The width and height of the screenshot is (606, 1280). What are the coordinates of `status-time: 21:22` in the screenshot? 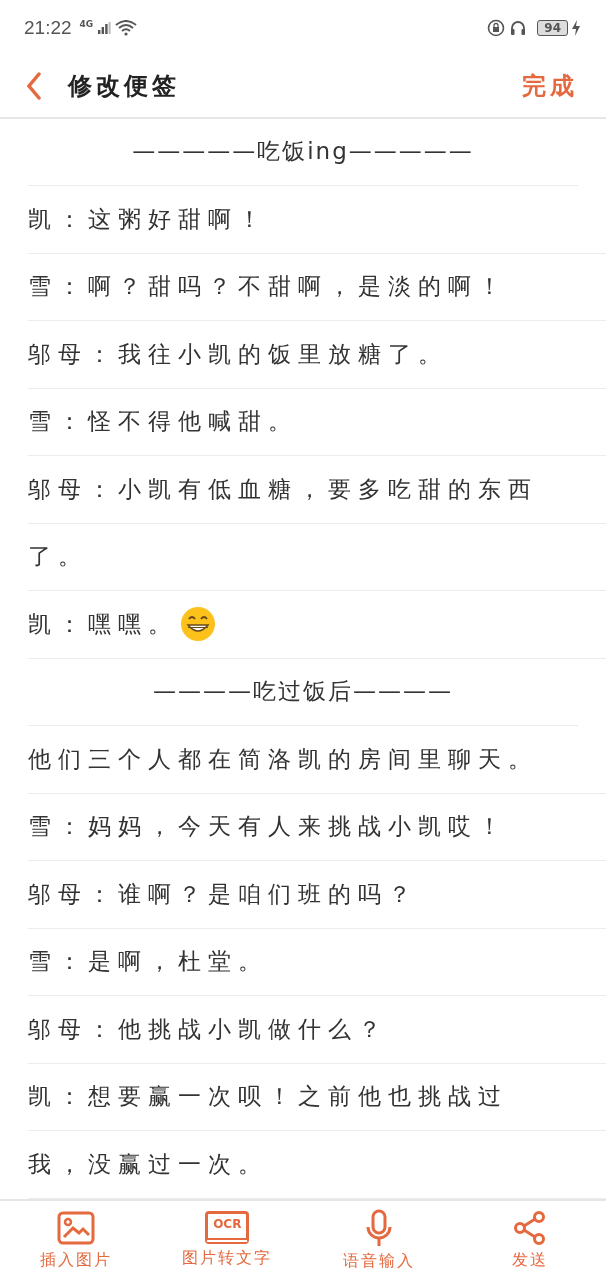 It's located at (48, 28).